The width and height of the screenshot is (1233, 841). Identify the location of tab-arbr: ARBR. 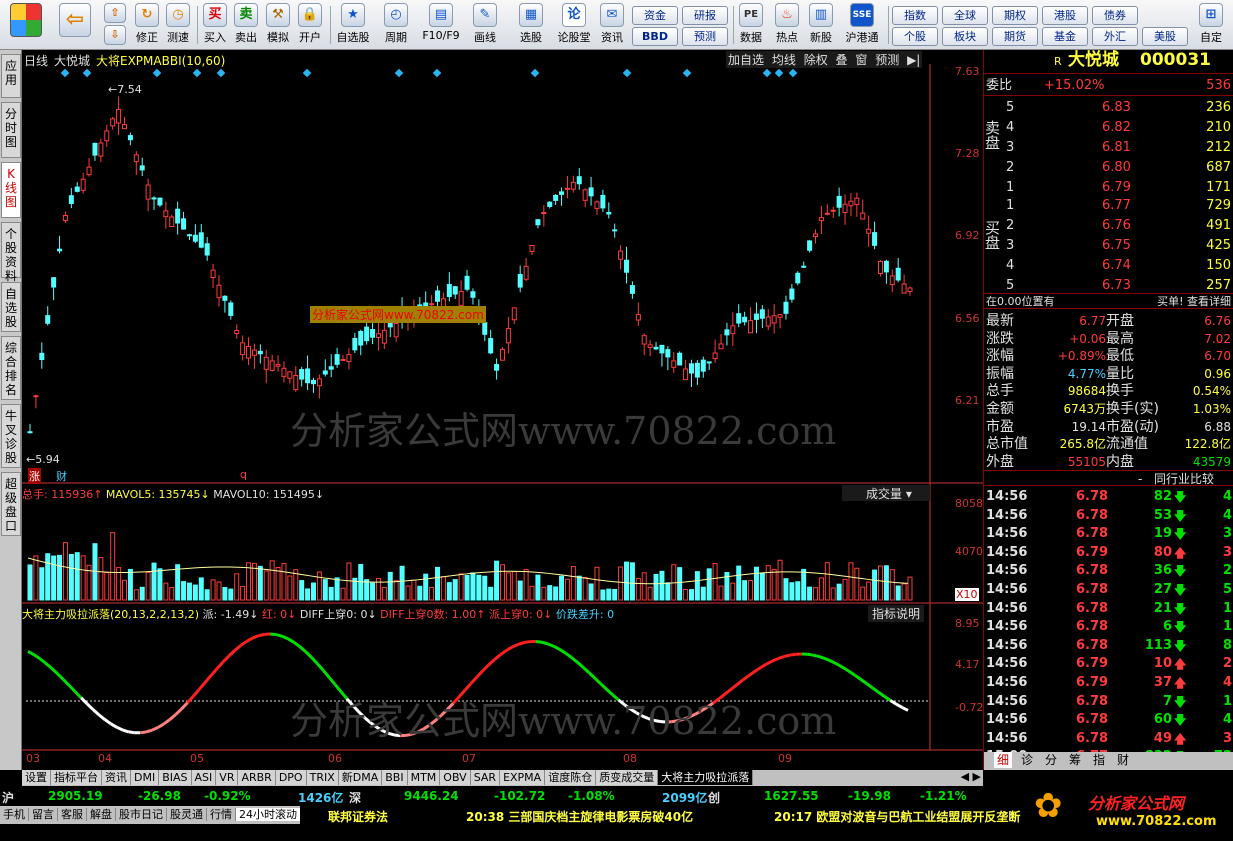
(257, 777).